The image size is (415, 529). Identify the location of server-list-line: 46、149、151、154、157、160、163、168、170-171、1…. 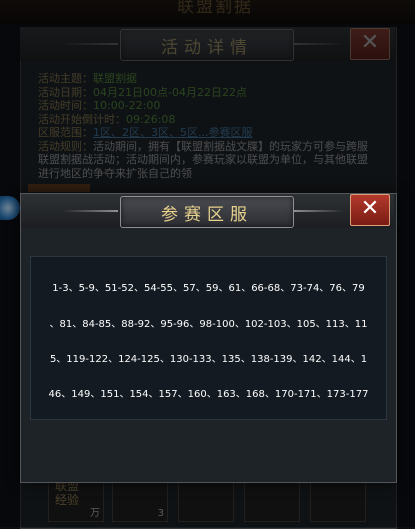
(208, 394).